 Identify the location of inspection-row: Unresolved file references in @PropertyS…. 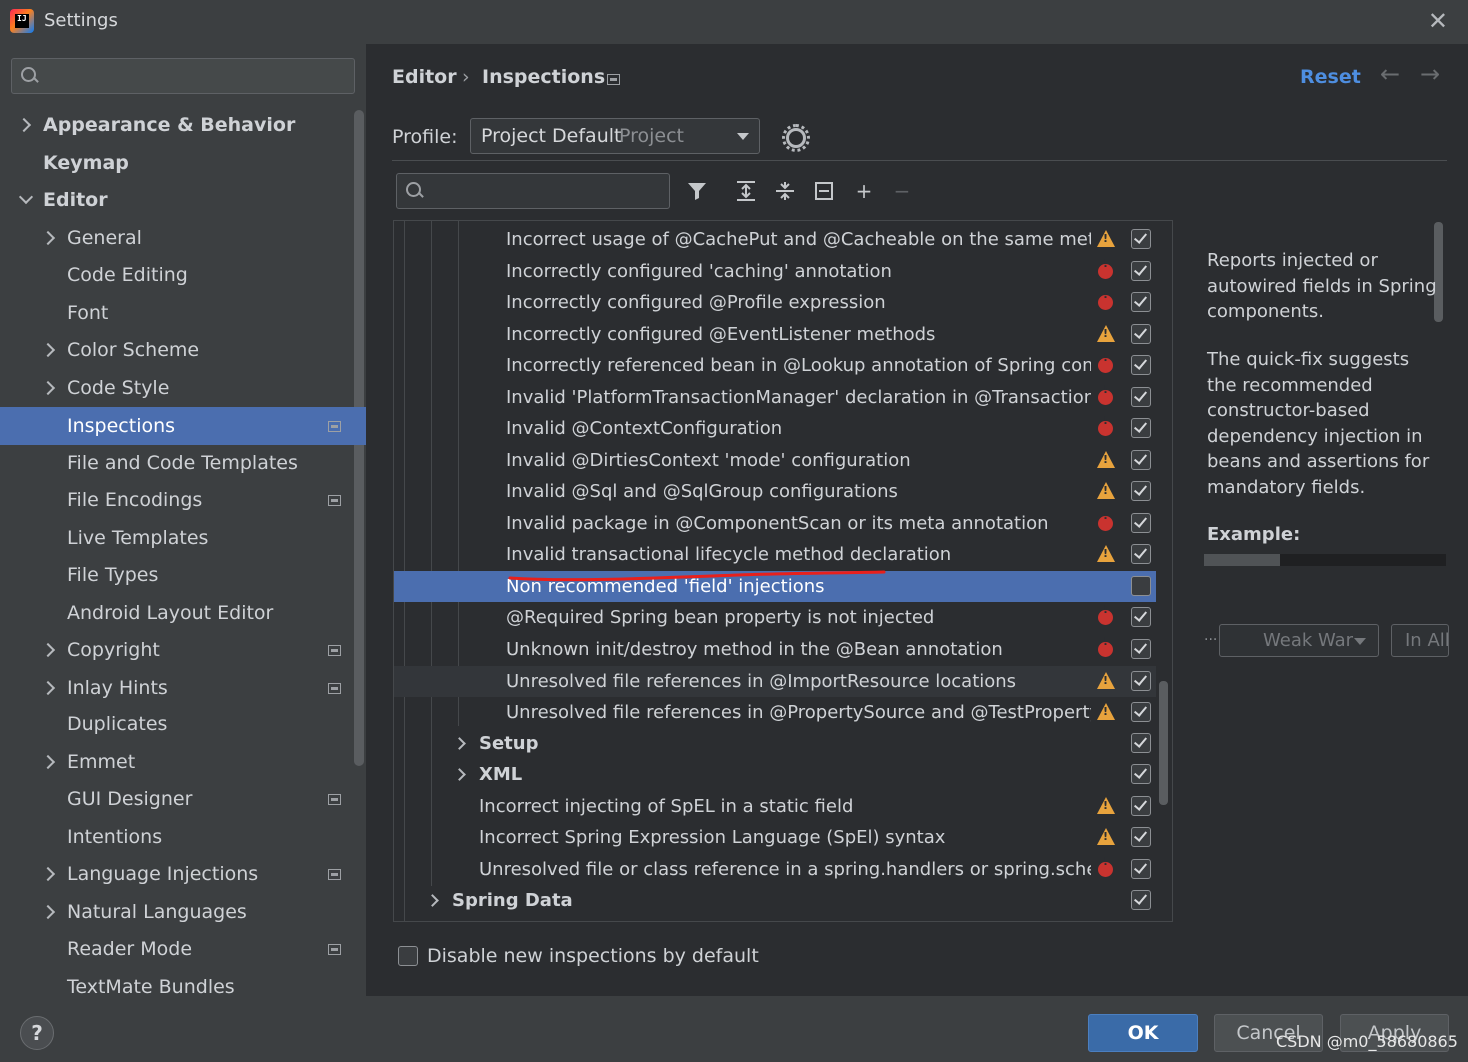
(775, 712).